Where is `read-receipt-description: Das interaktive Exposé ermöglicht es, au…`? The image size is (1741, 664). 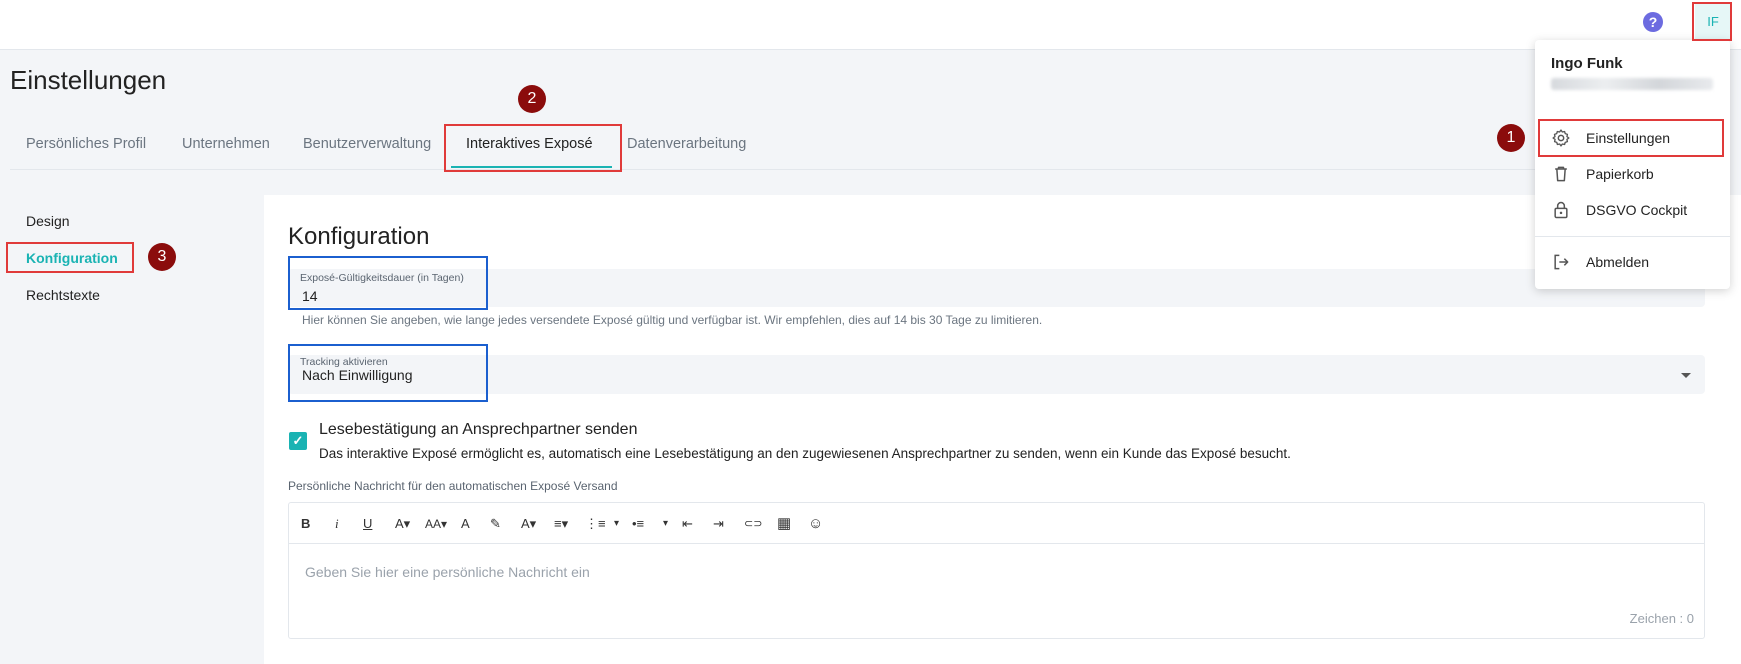 read-receipt-description: Das interaktive Exposé ermöglicht es, au… is located at coordinates (805, 453).